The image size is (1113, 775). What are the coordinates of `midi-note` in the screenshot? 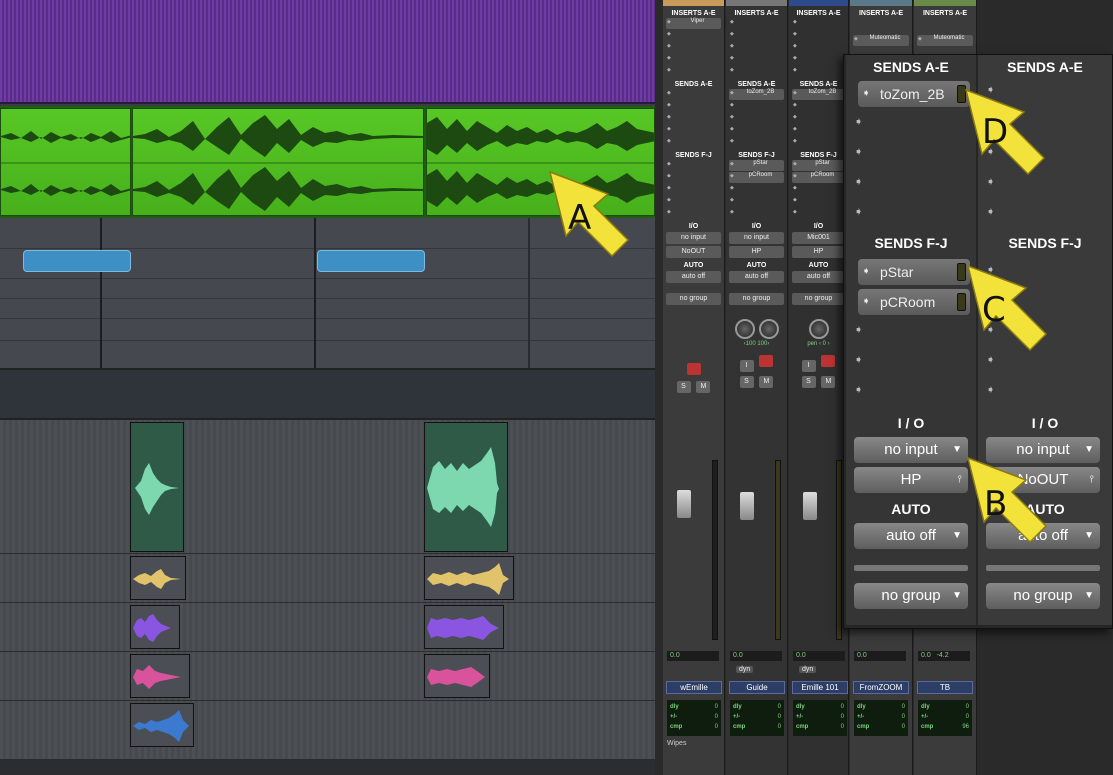 It's located at (371, 261).